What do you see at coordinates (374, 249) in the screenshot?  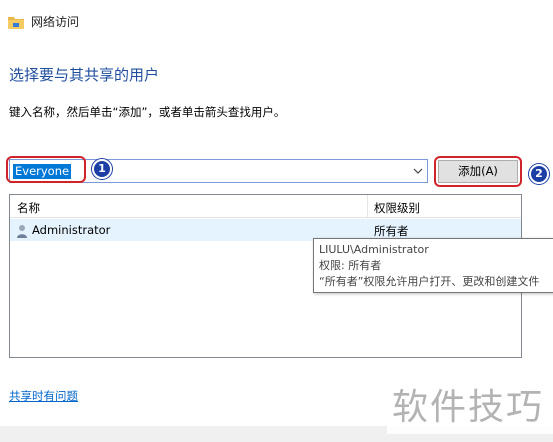 I see `tooltip-line-account: LIULU\Administrator` at bounding box center [374, 249].